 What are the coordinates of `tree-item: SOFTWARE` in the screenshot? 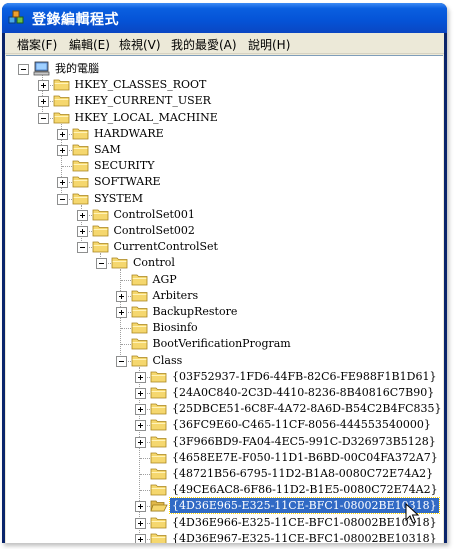 It's located at (224, 182).